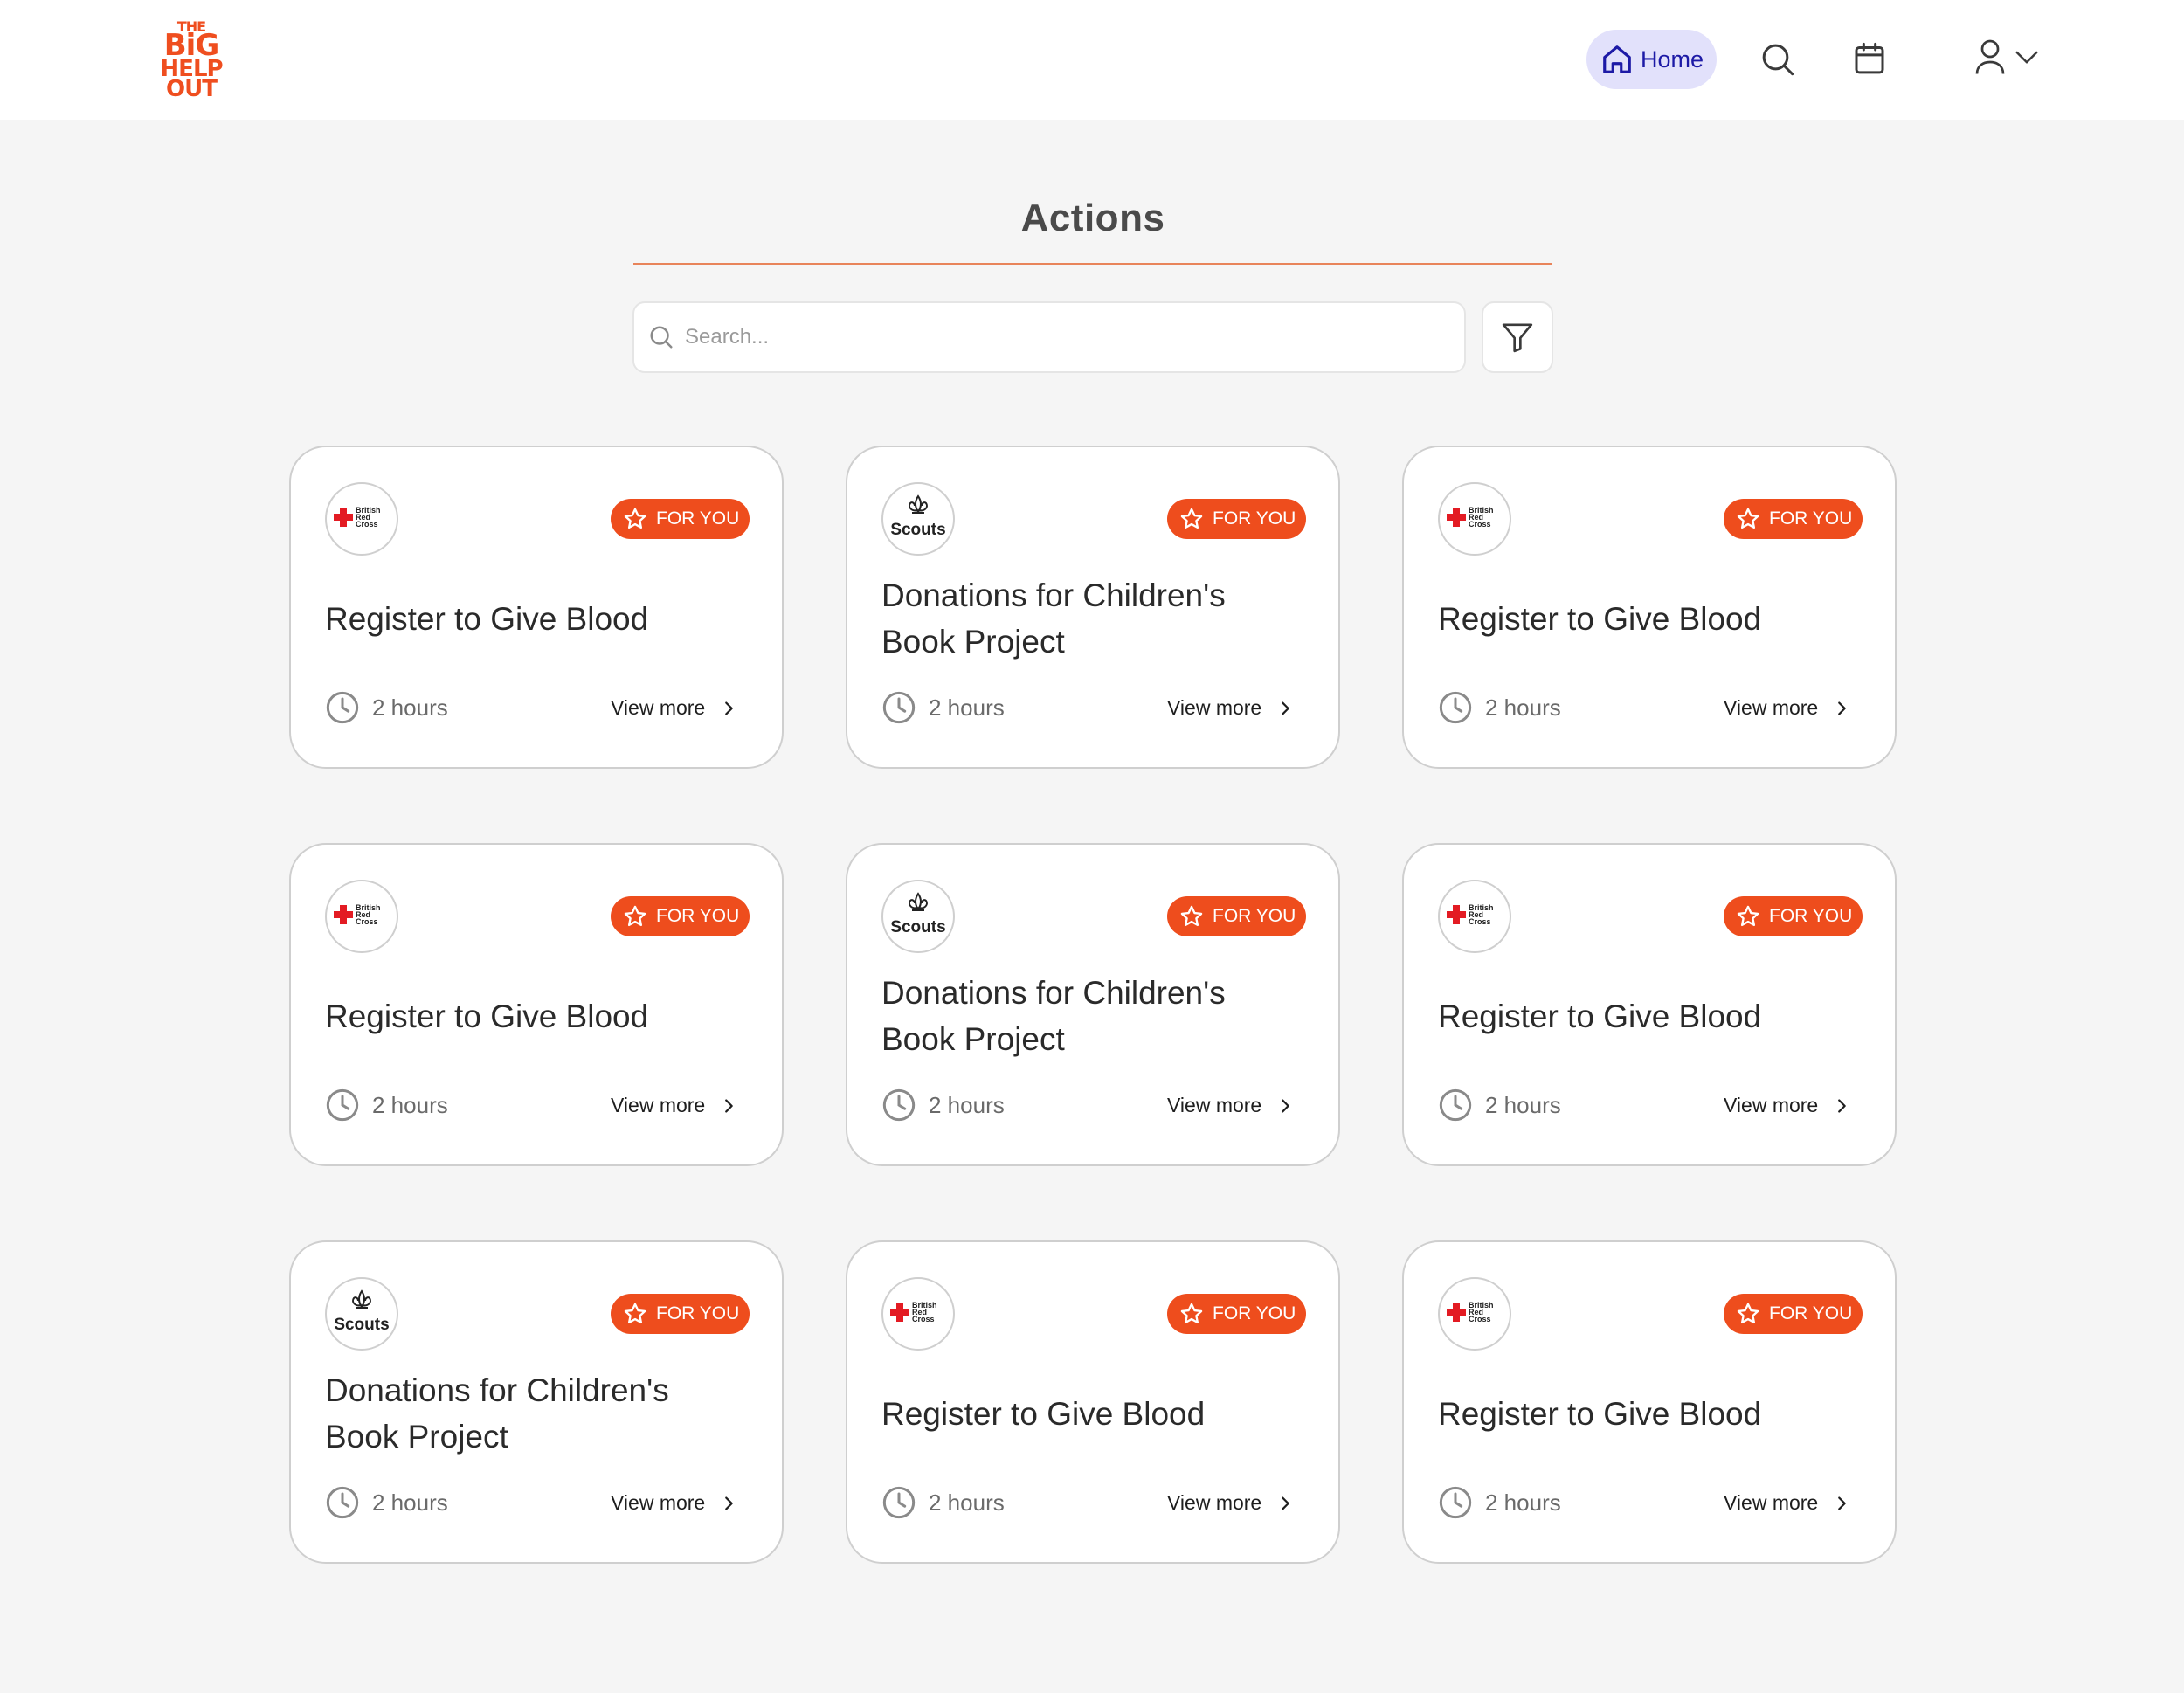  I want to click on filter-button, so click(1517, 337).